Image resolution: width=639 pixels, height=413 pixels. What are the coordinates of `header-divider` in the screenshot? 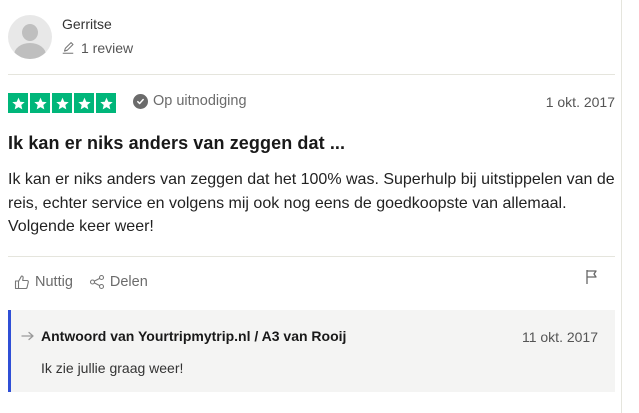 It's located at (311, 74).